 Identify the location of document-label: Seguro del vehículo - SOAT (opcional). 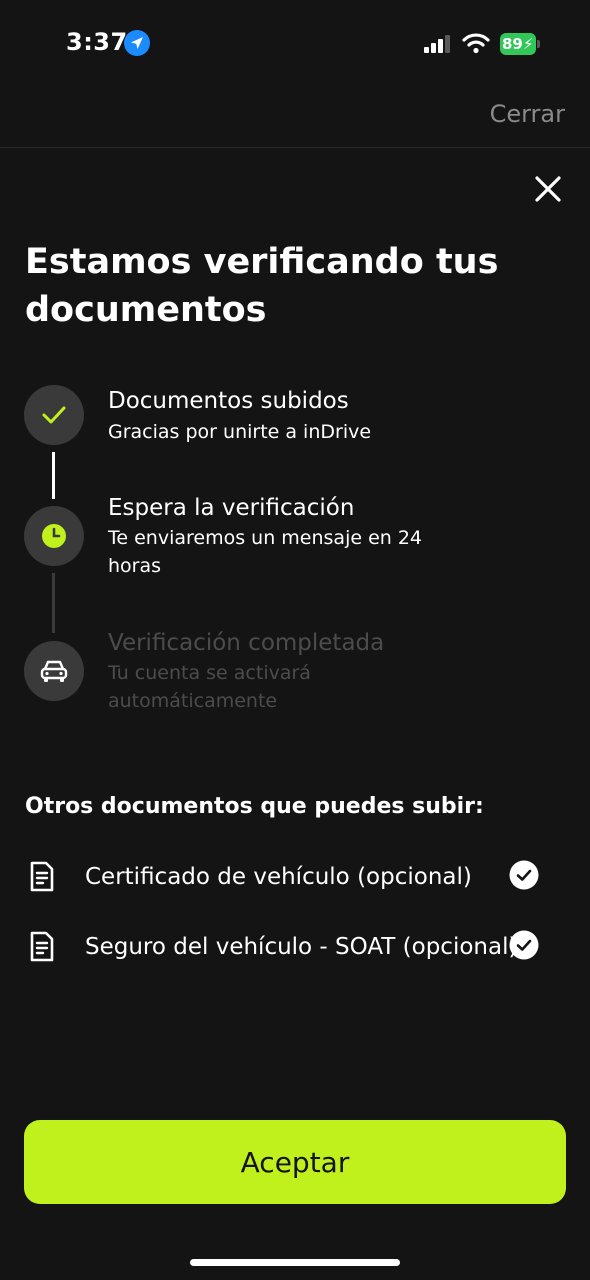
(301, 947).